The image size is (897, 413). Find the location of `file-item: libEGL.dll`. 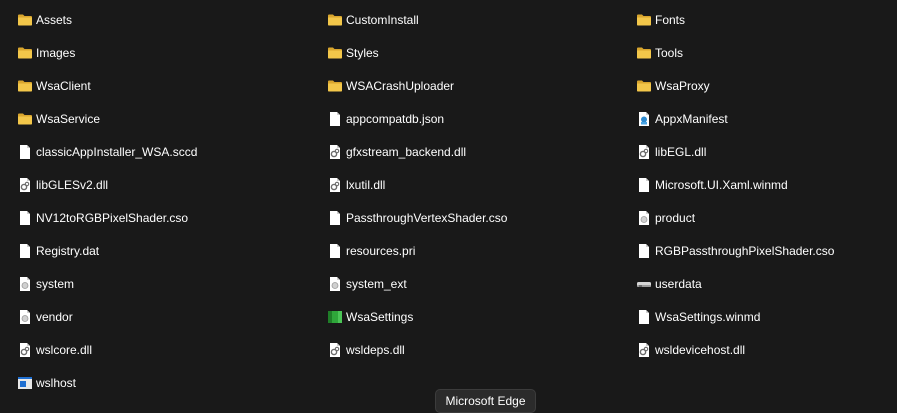

file-item: libEGL.dll is located at coordinates (671, 152).